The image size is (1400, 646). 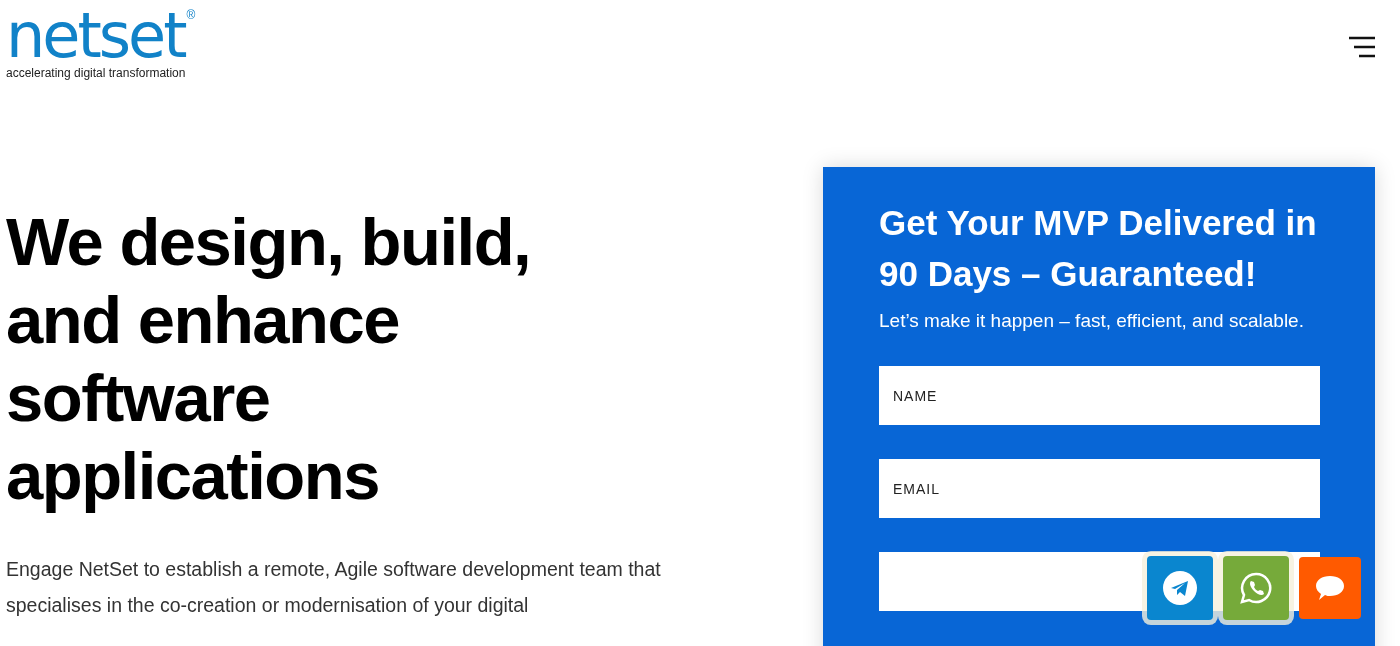 What do you see at coordinates (1362, 47) in the screenshot?
I see `menu-icon` at bounding box center [1362, 47].